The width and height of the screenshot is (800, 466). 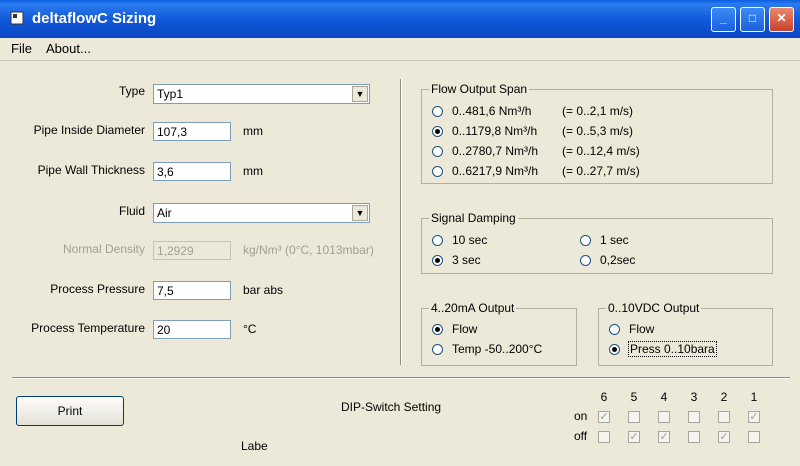 What do you see at coordinates (250, 329) in the screenshot?
I see `process-temperature-unit: °C` at bounding box center [250, 329].